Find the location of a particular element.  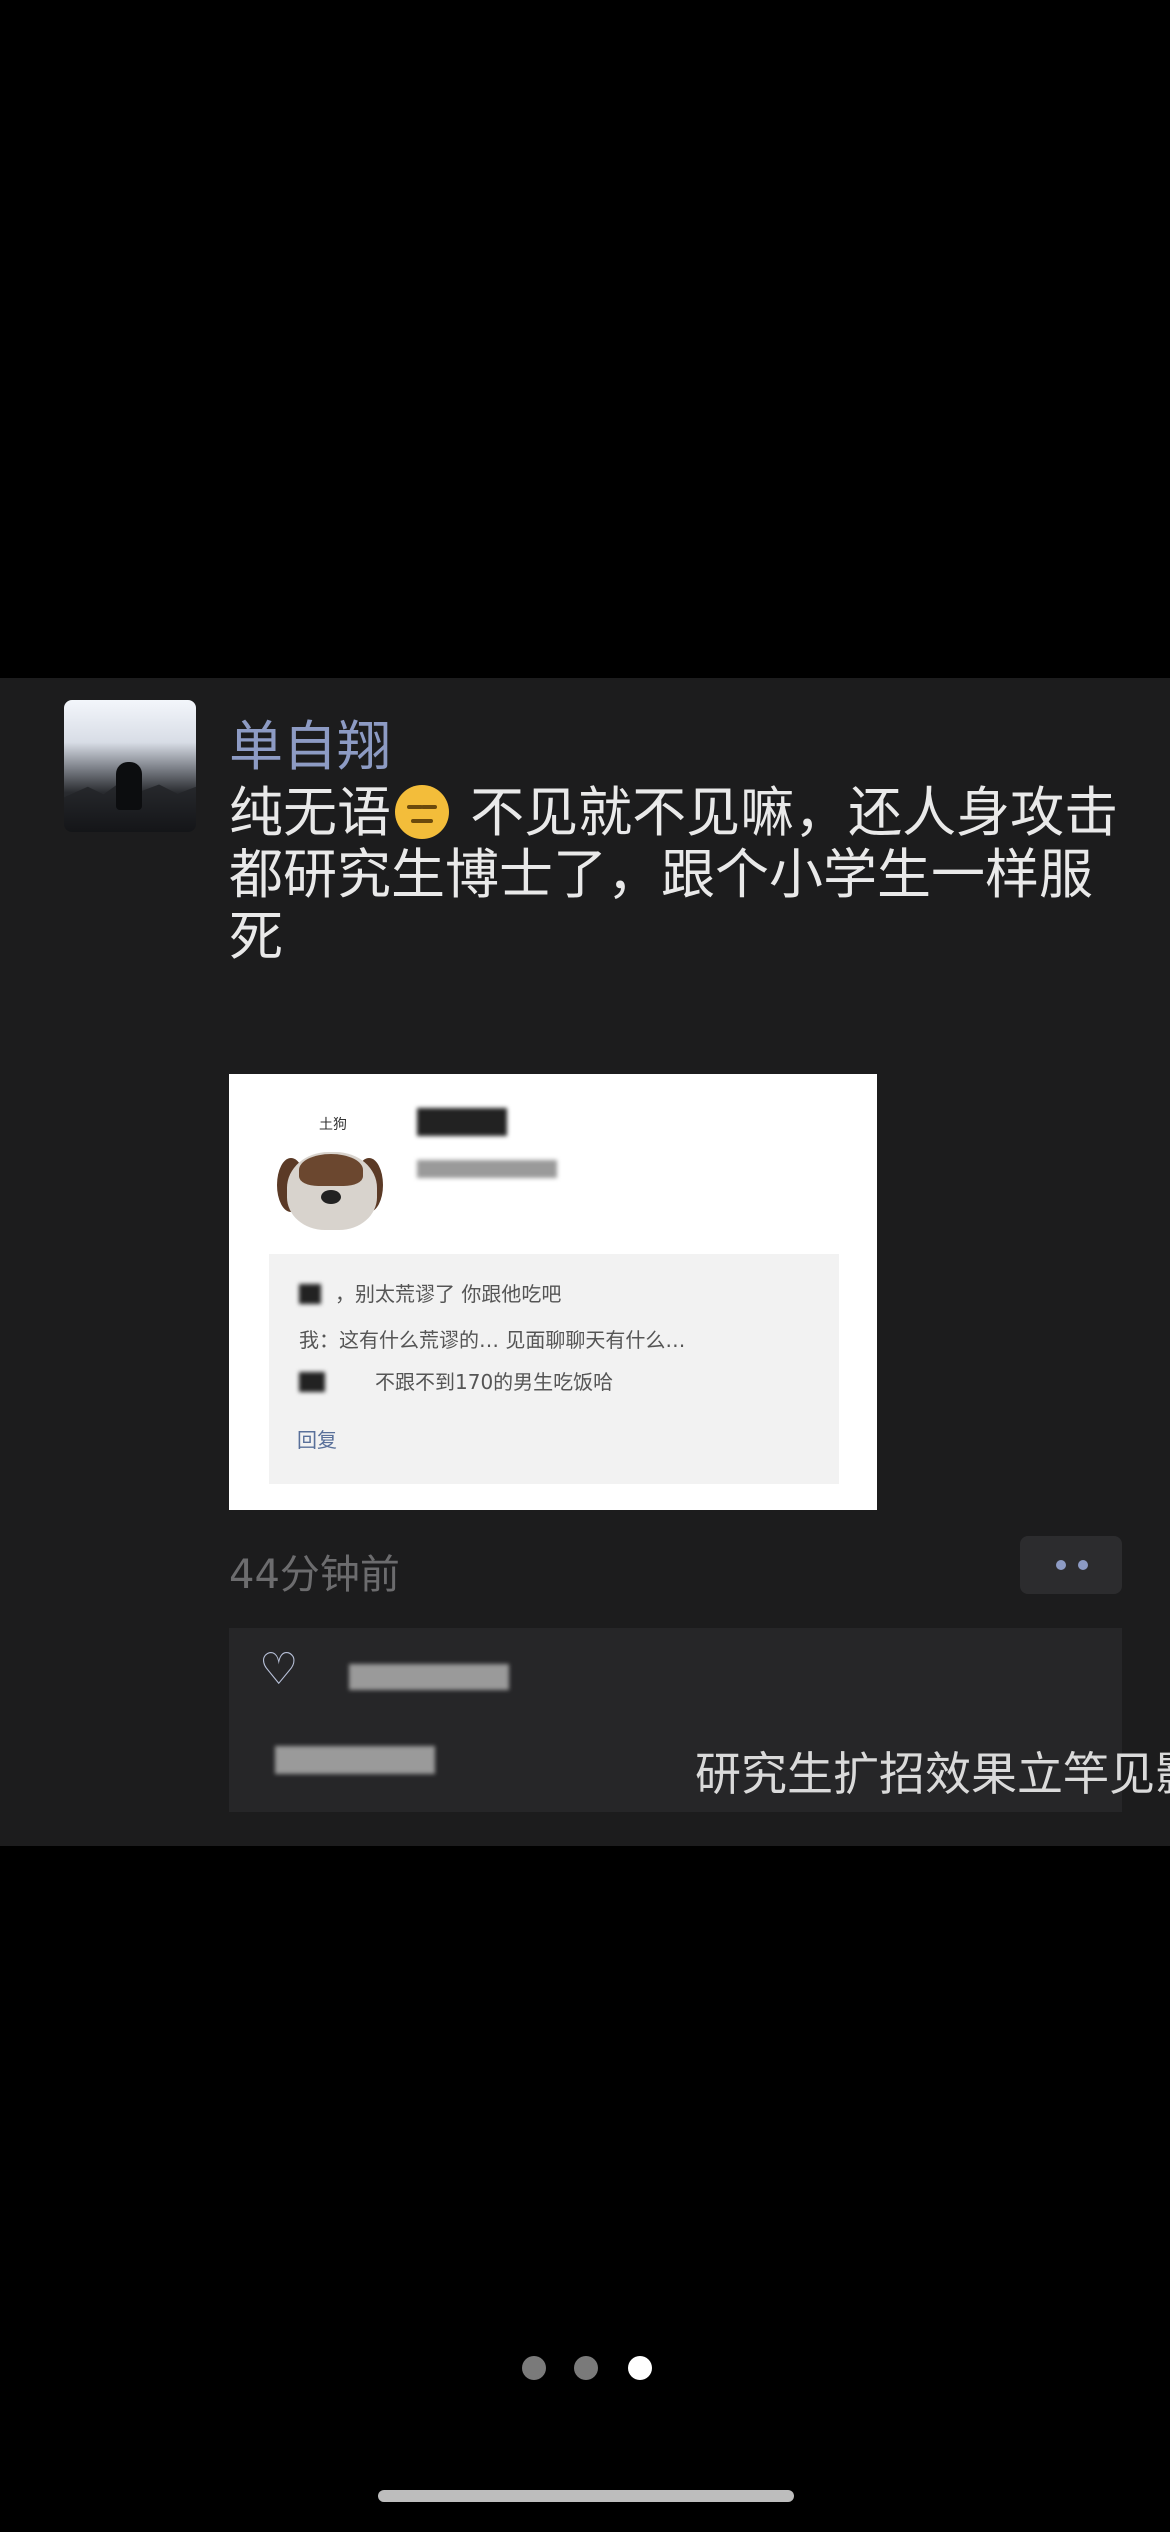

reply-link: 回复 is located at coordinates (317, 1440).